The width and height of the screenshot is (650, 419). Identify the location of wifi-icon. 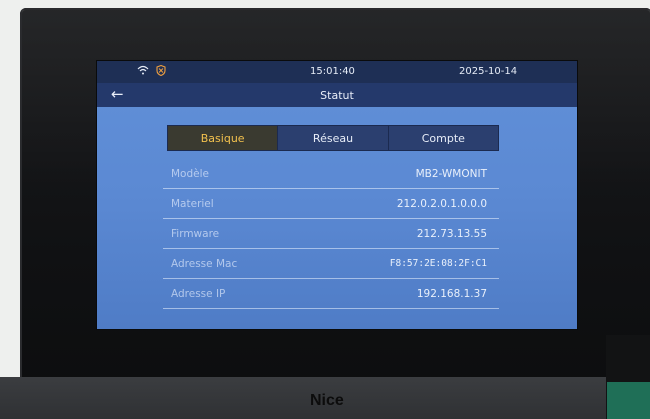
(143, 70).